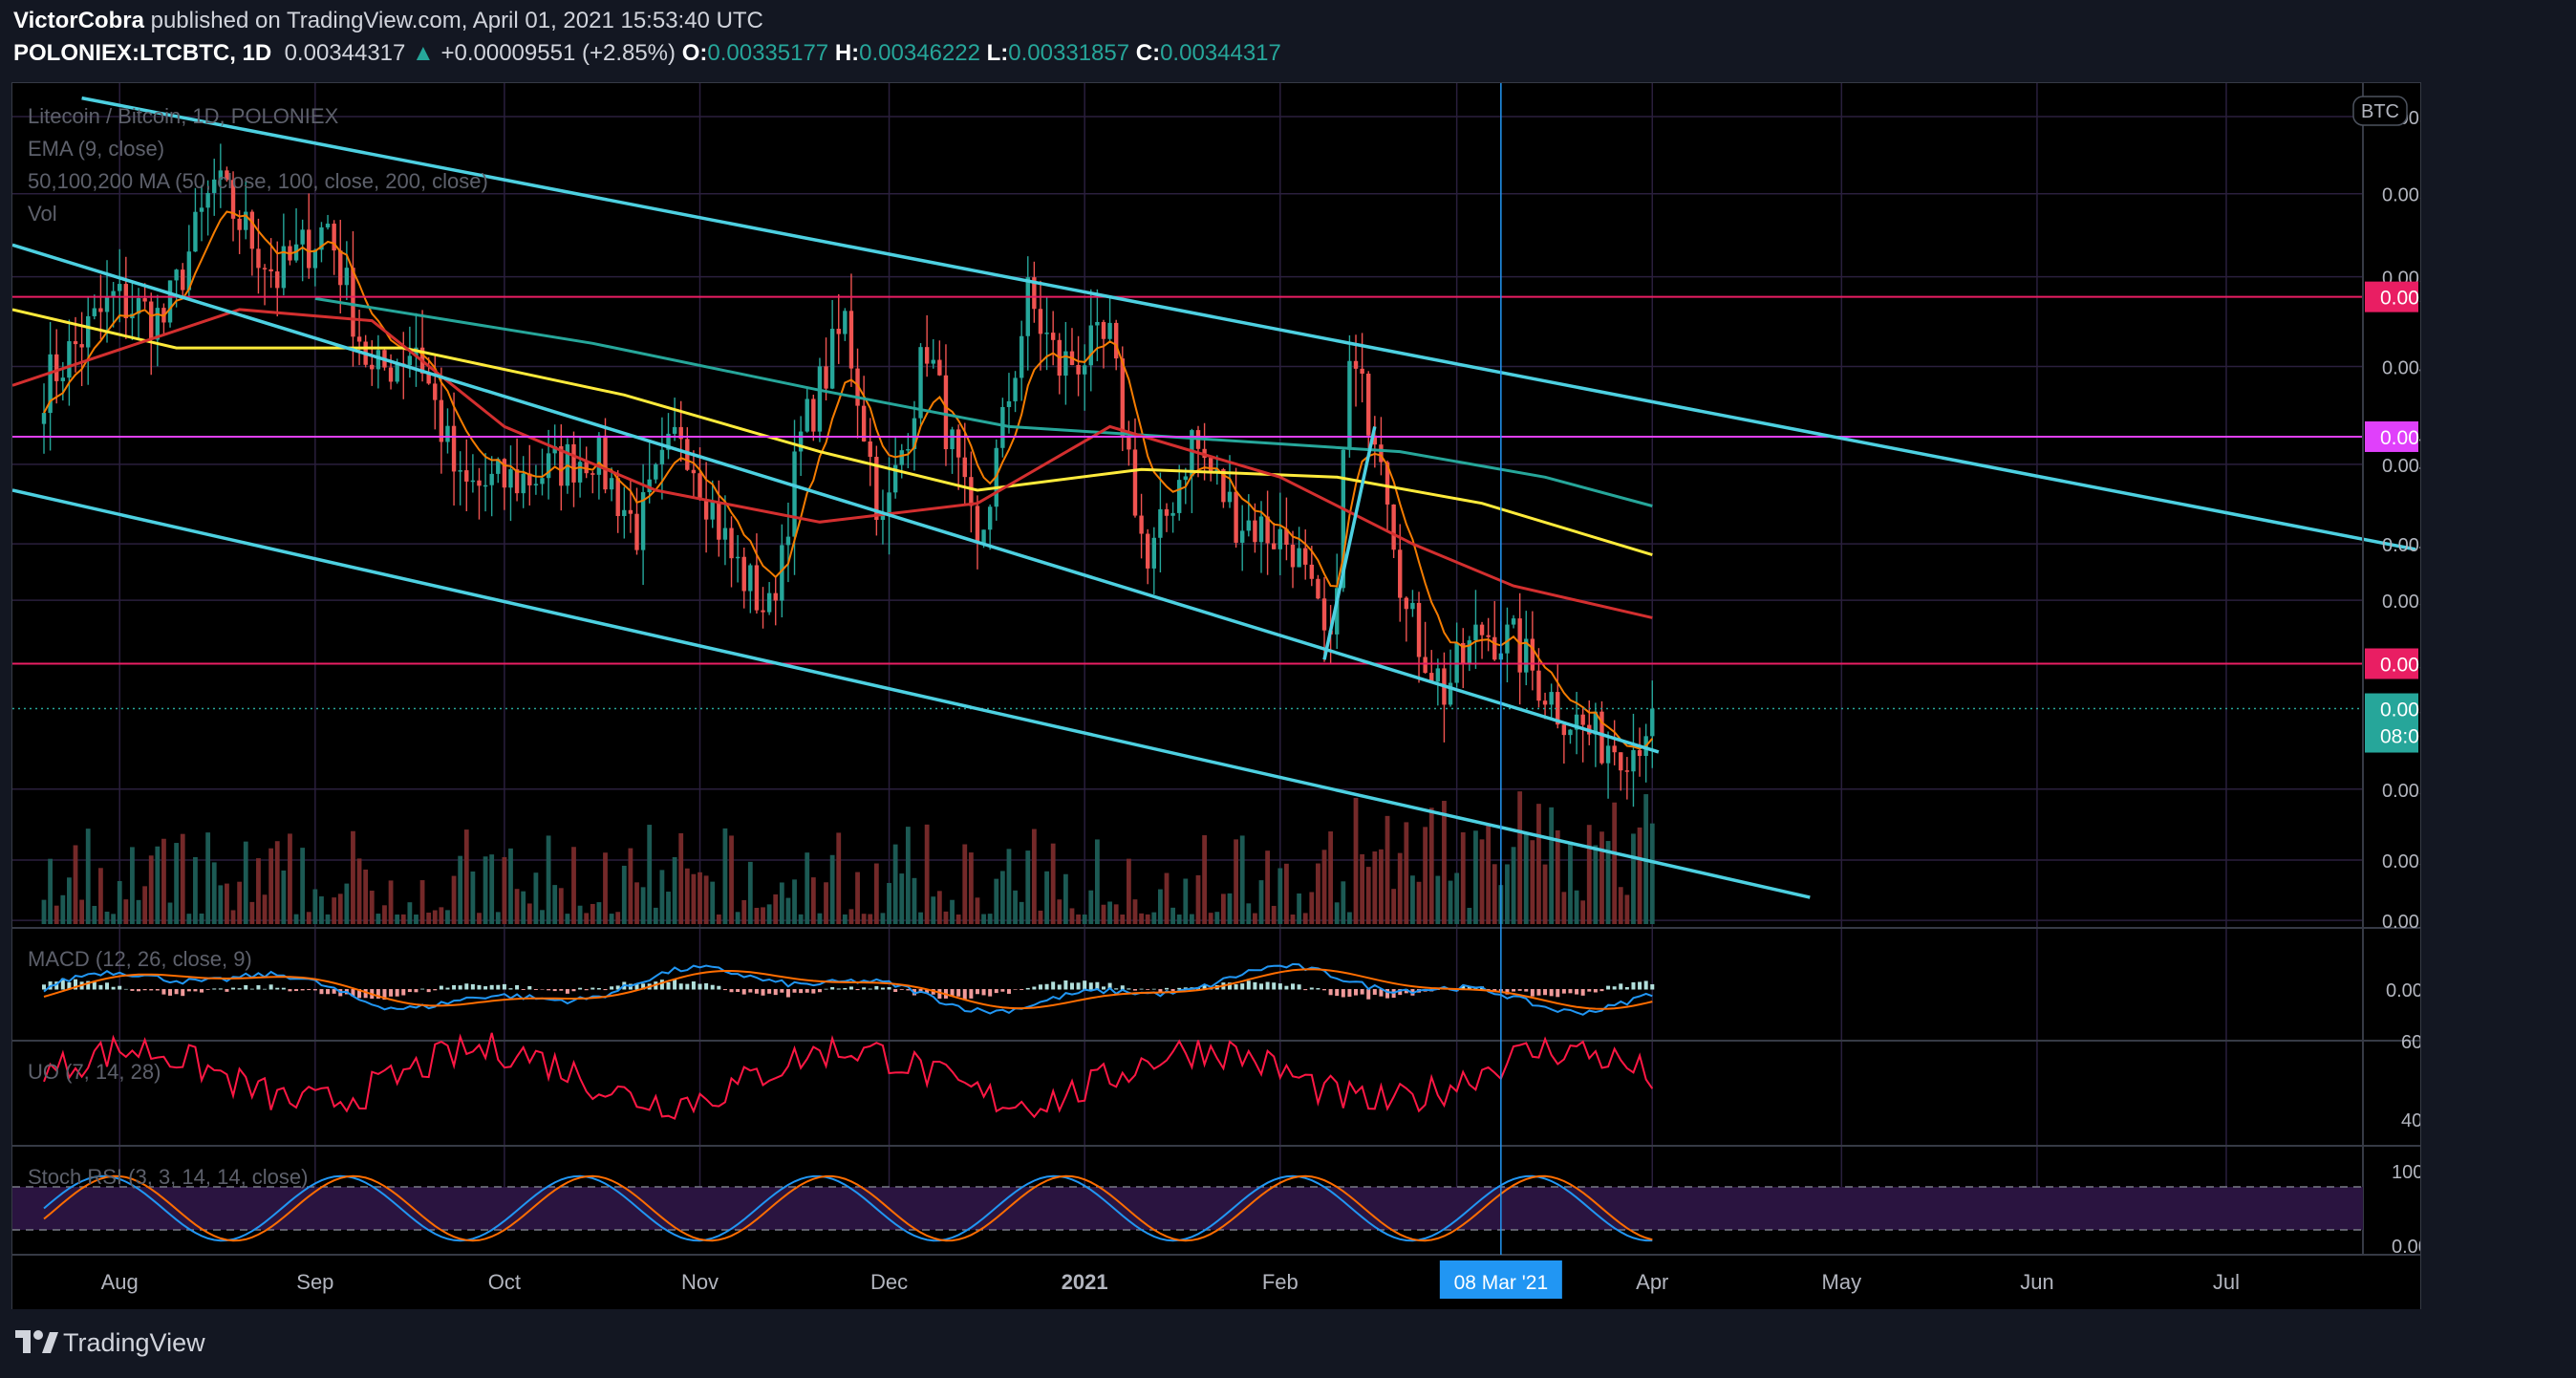 Image resolution: width=2576 pixels, height=1378 pixels. What do you see at coordinates (2401, 791) in the screenshot?
I see `price-tick-label: 0.00320000` at bounding box center [2401, 791].